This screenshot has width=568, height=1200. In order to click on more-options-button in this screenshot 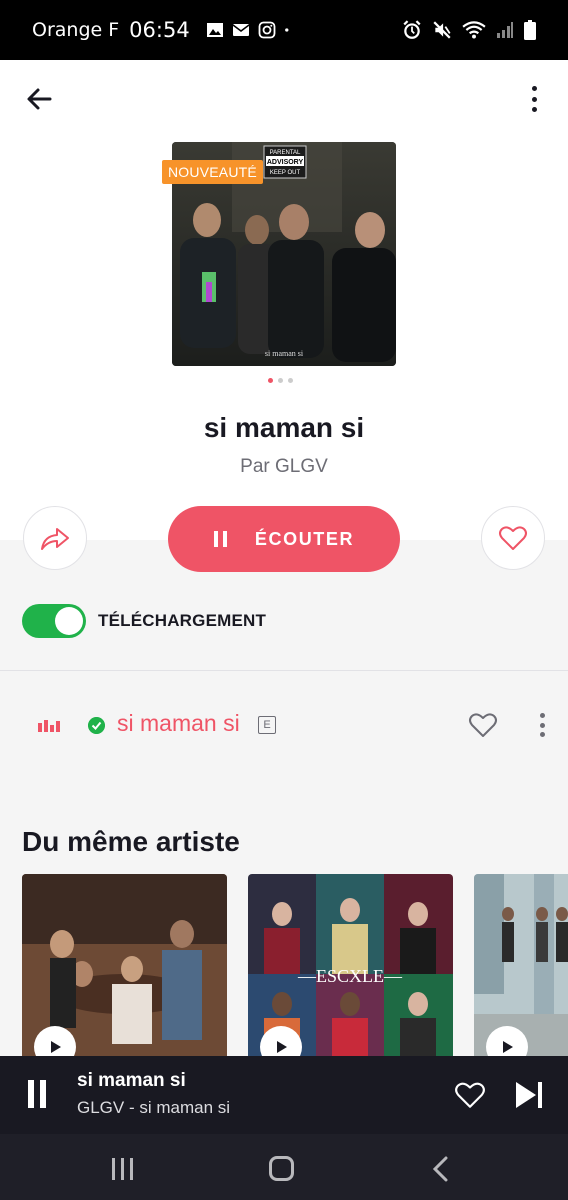, I will do `click(534, 99)`.